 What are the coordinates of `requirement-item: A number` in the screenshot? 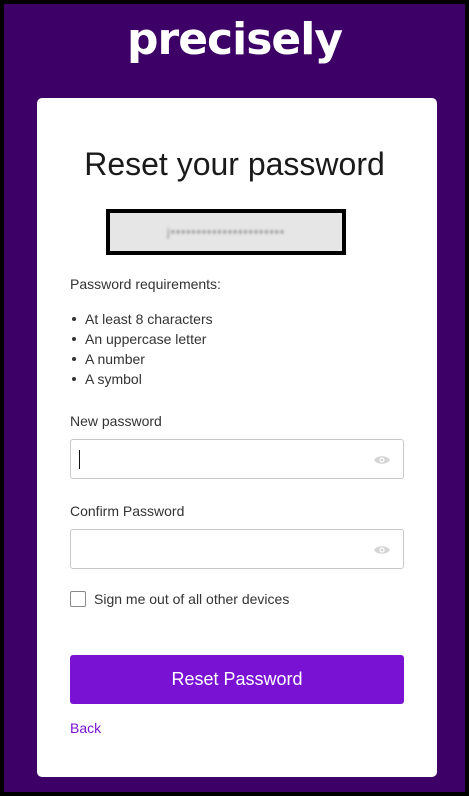 It's located at (141, 360).